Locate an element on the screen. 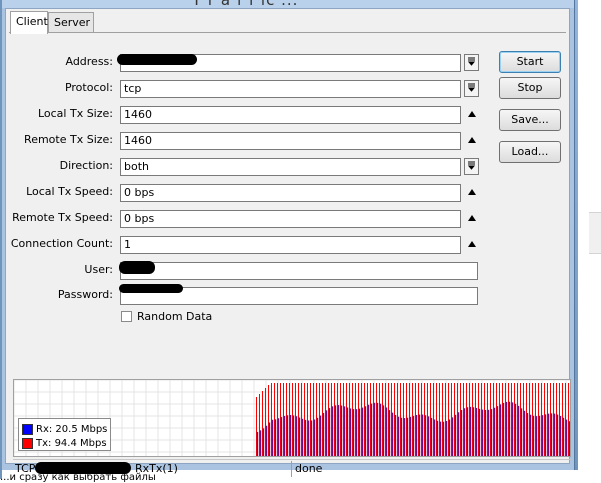  stop-button: Stop is located at coordinates (530, 88).